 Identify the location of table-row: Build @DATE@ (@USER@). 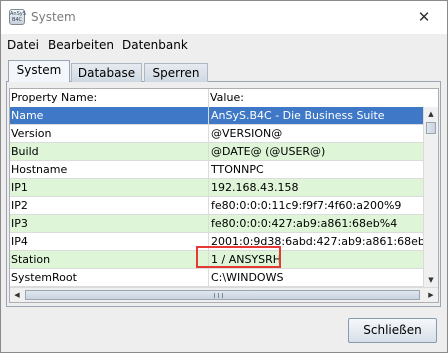
(216, 152).